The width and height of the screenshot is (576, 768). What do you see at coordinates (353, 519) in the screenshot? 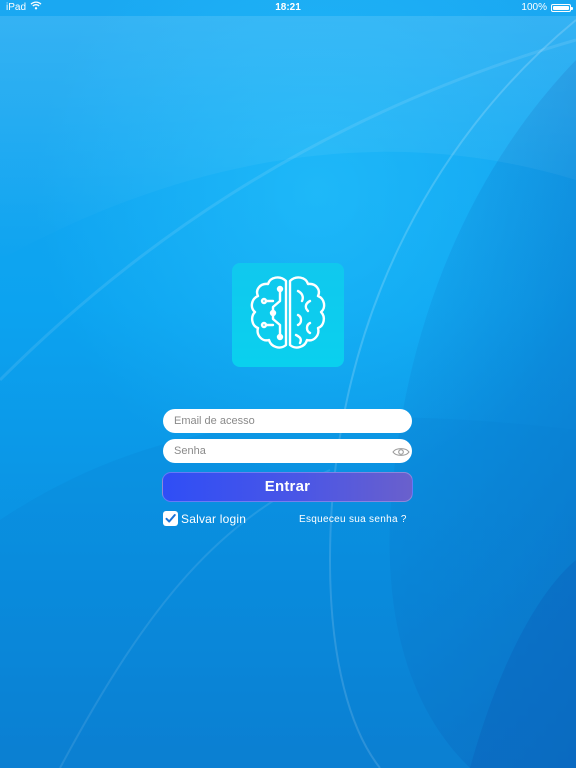
I see `forgot-password-link: Esqueceu sua senha ?` at bounding box center [353, 519].